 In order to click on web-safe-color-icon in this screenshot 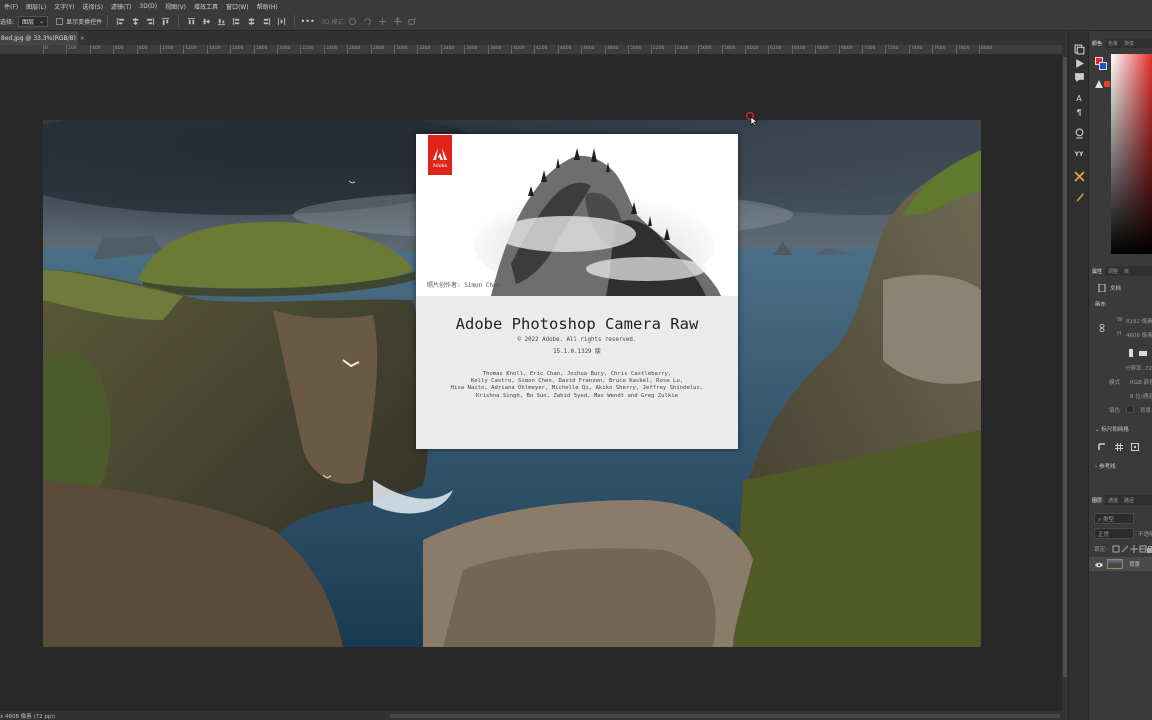, I will do `click(1106, 83)`.